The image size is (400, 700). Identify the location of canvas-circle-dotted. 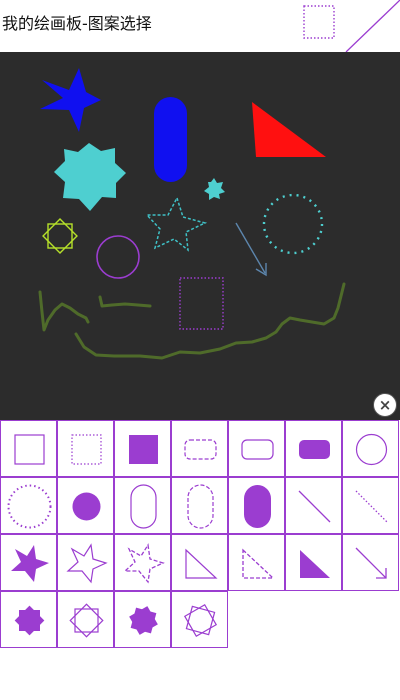
(293, 224).